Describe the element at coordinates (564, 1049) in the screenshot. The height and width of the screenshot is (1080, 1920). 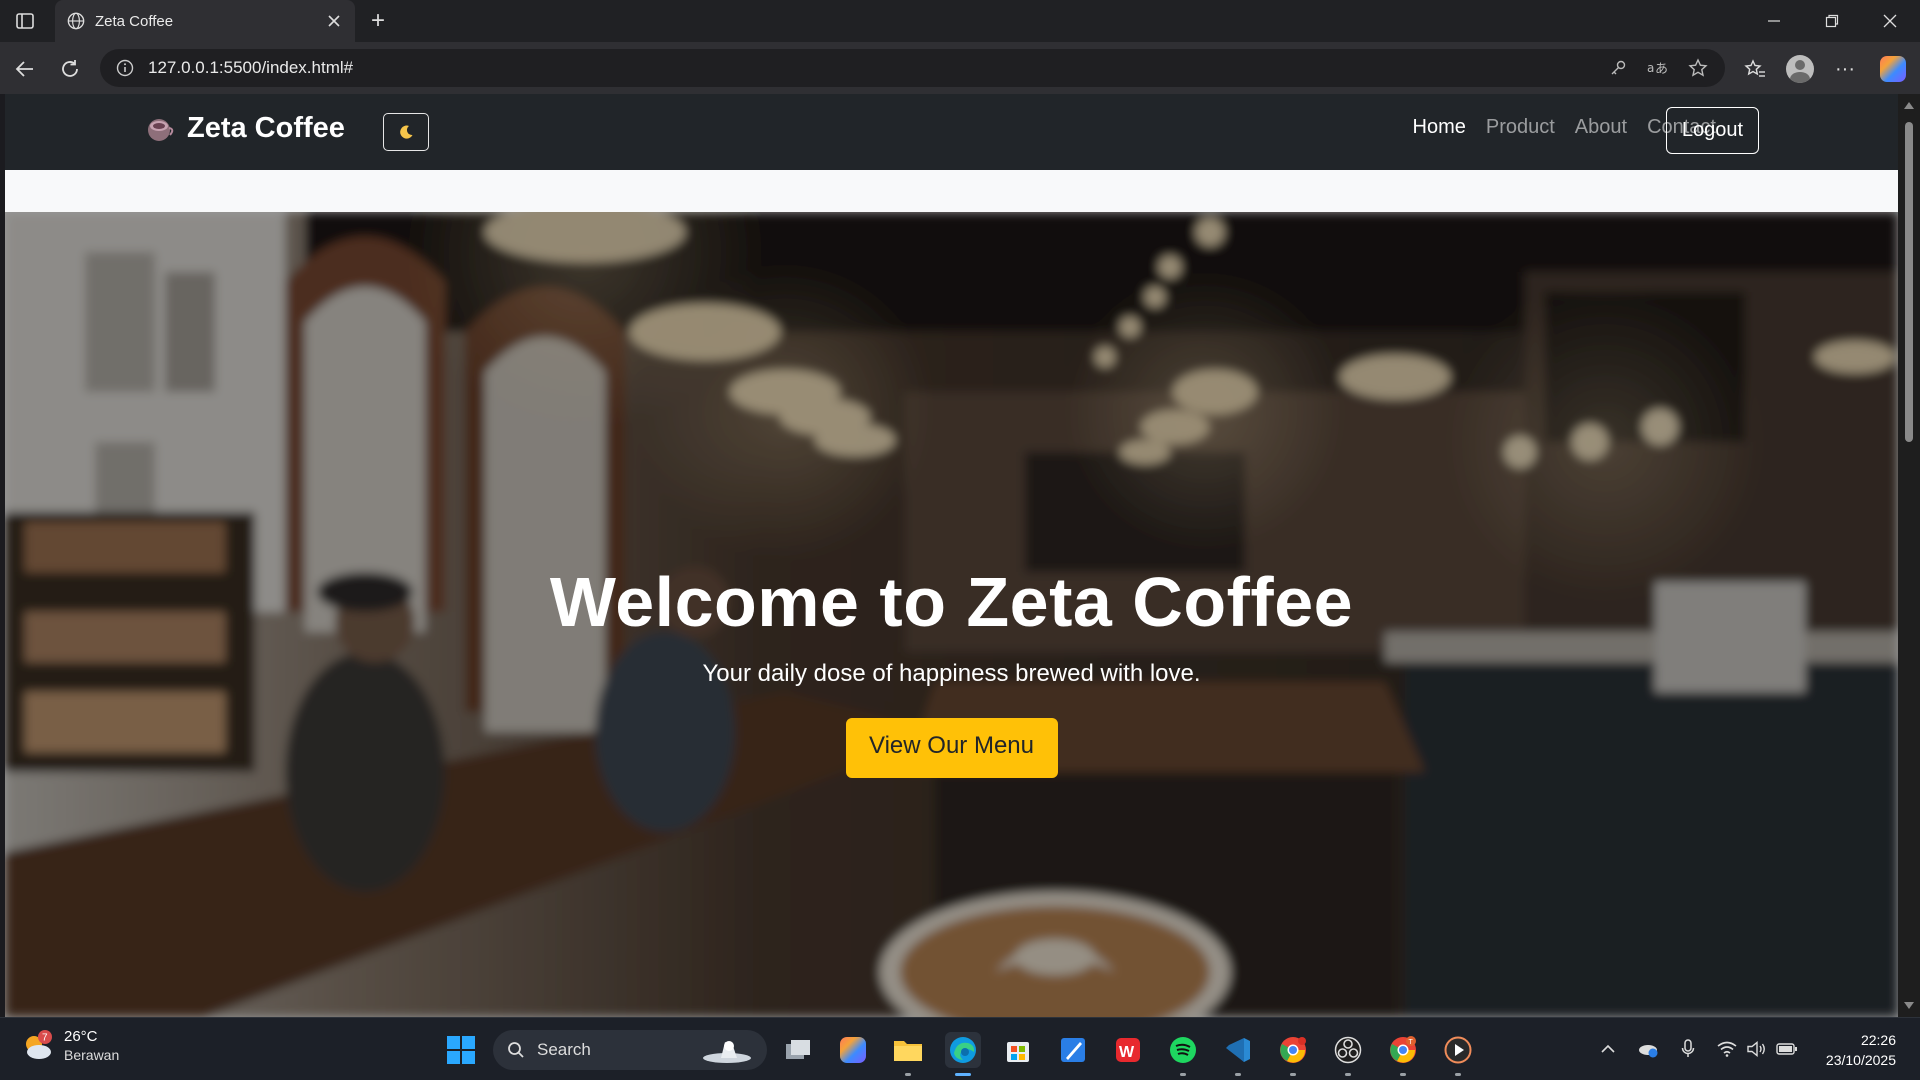
I see `search-label: Search` at that location.